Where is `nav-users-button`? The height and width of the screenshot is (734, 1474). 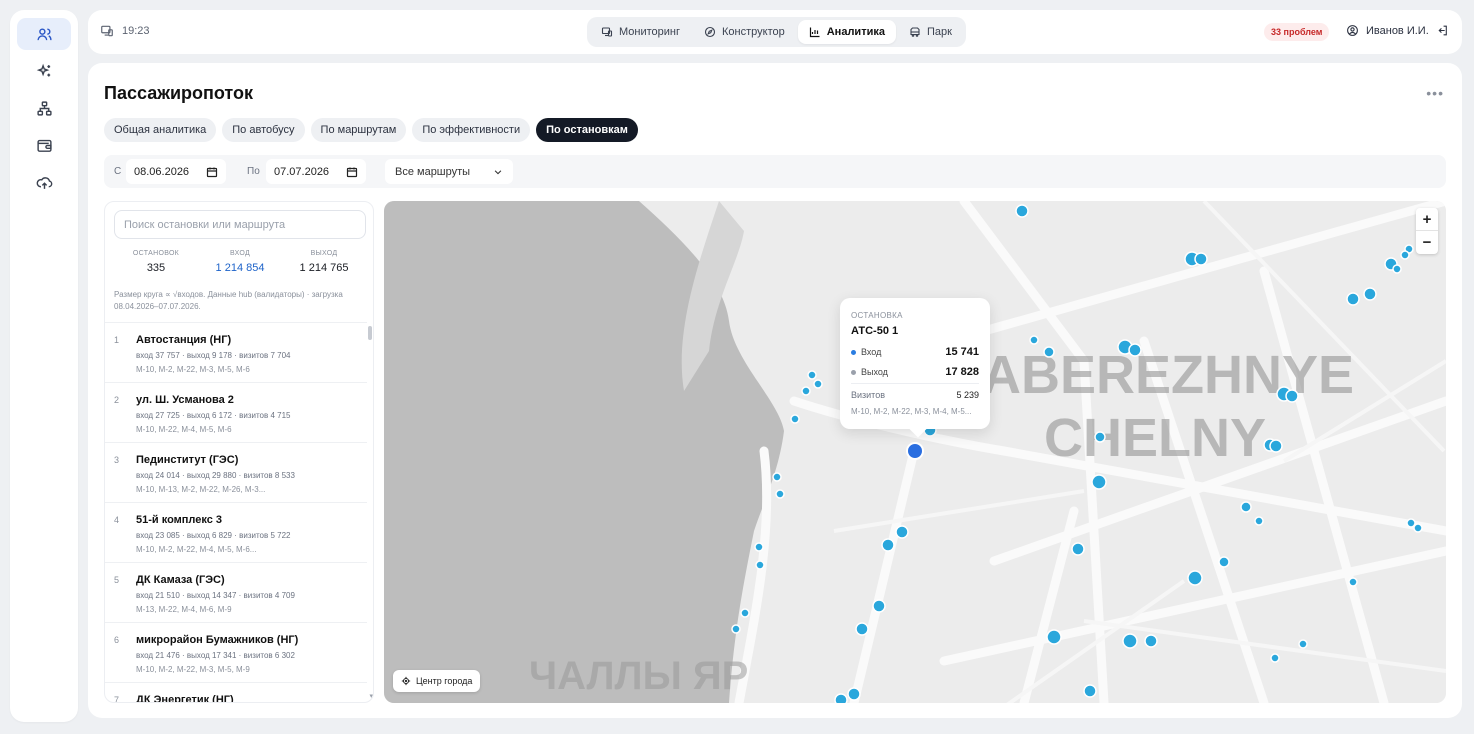
nav-users-button is located at coordinates (44, 34).